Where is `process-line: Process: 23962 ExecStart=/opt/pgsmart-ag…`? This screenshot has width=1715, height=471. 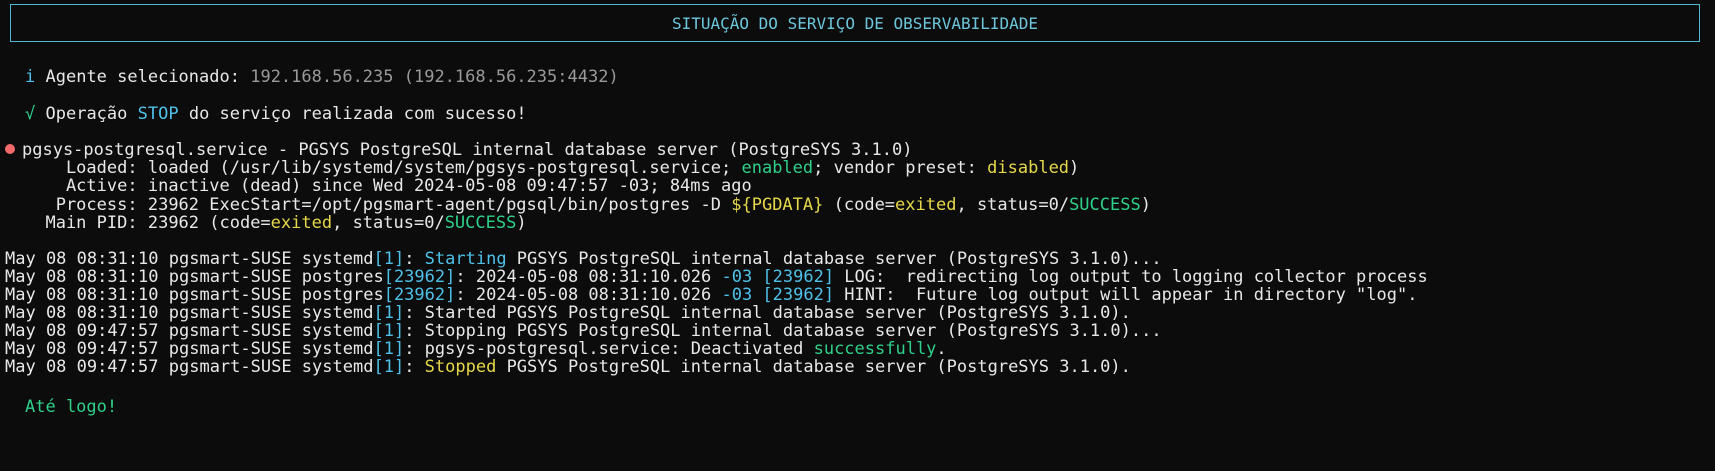
process-line: Process: 23962 ExecStart=/opt/pgsmart-ag… is located at coordinates (588, 205).